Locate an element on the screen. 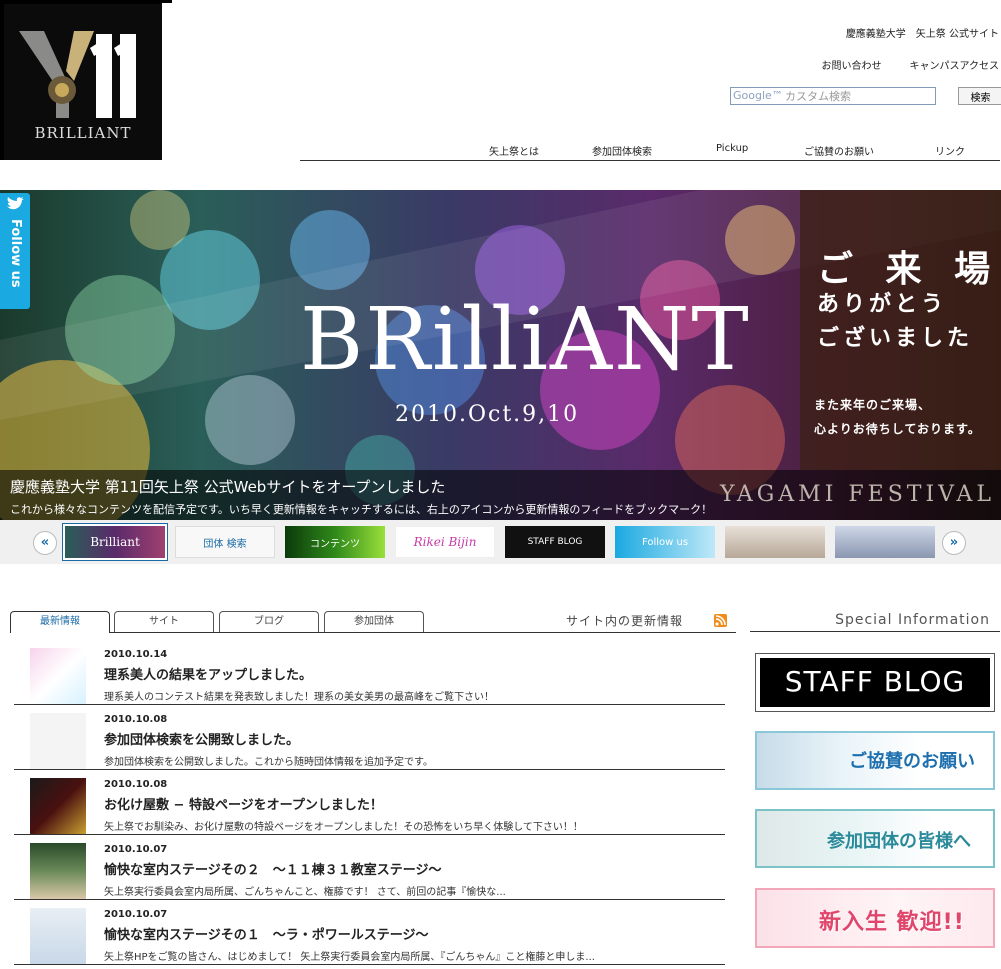 Image resolution: width=1001 pixels, height=969 pixels. freshmen-welcome-banner: 新入生 歓迎!! is located at coordinates (875, 918).